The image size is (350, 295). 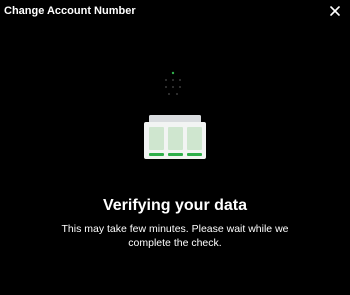 I want to click on status-heading: Verifying your data, so click(x=175, y=205).